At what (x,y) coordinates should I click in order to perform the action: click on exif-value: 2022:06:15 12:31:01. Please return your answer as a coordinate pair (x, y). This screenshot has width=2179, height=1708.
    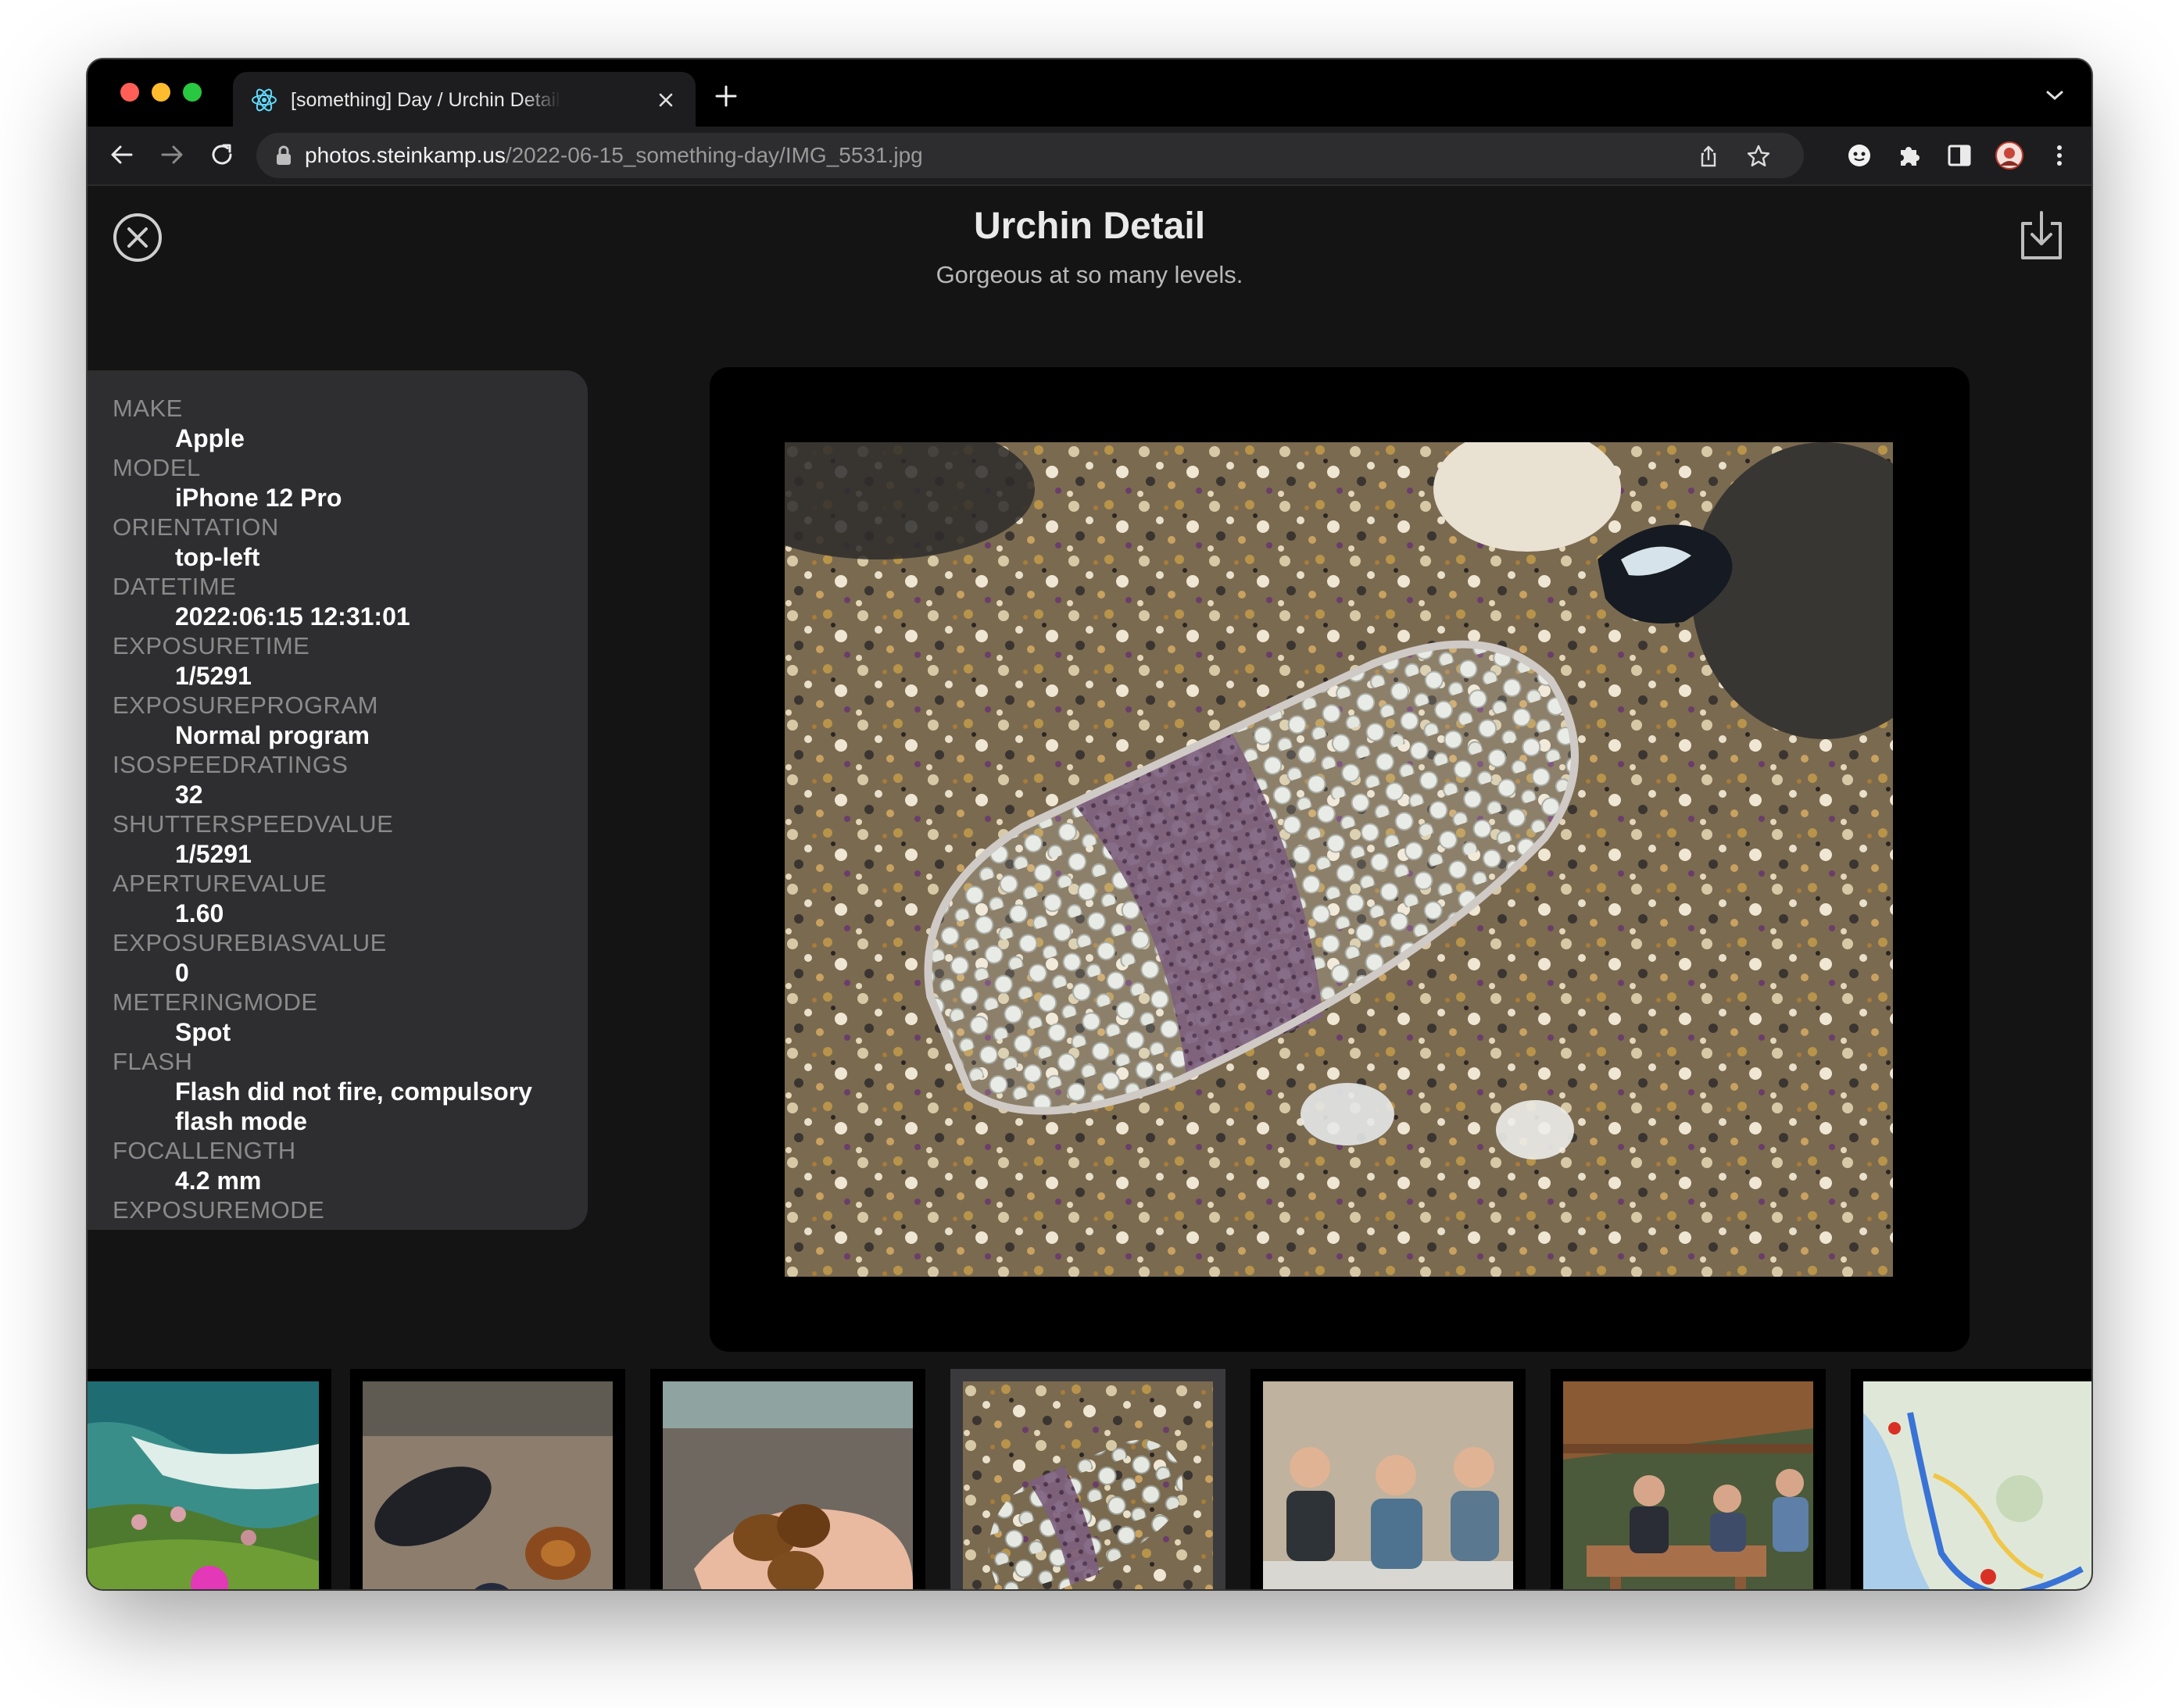
    Looking at the image, I should click on (292, 616).